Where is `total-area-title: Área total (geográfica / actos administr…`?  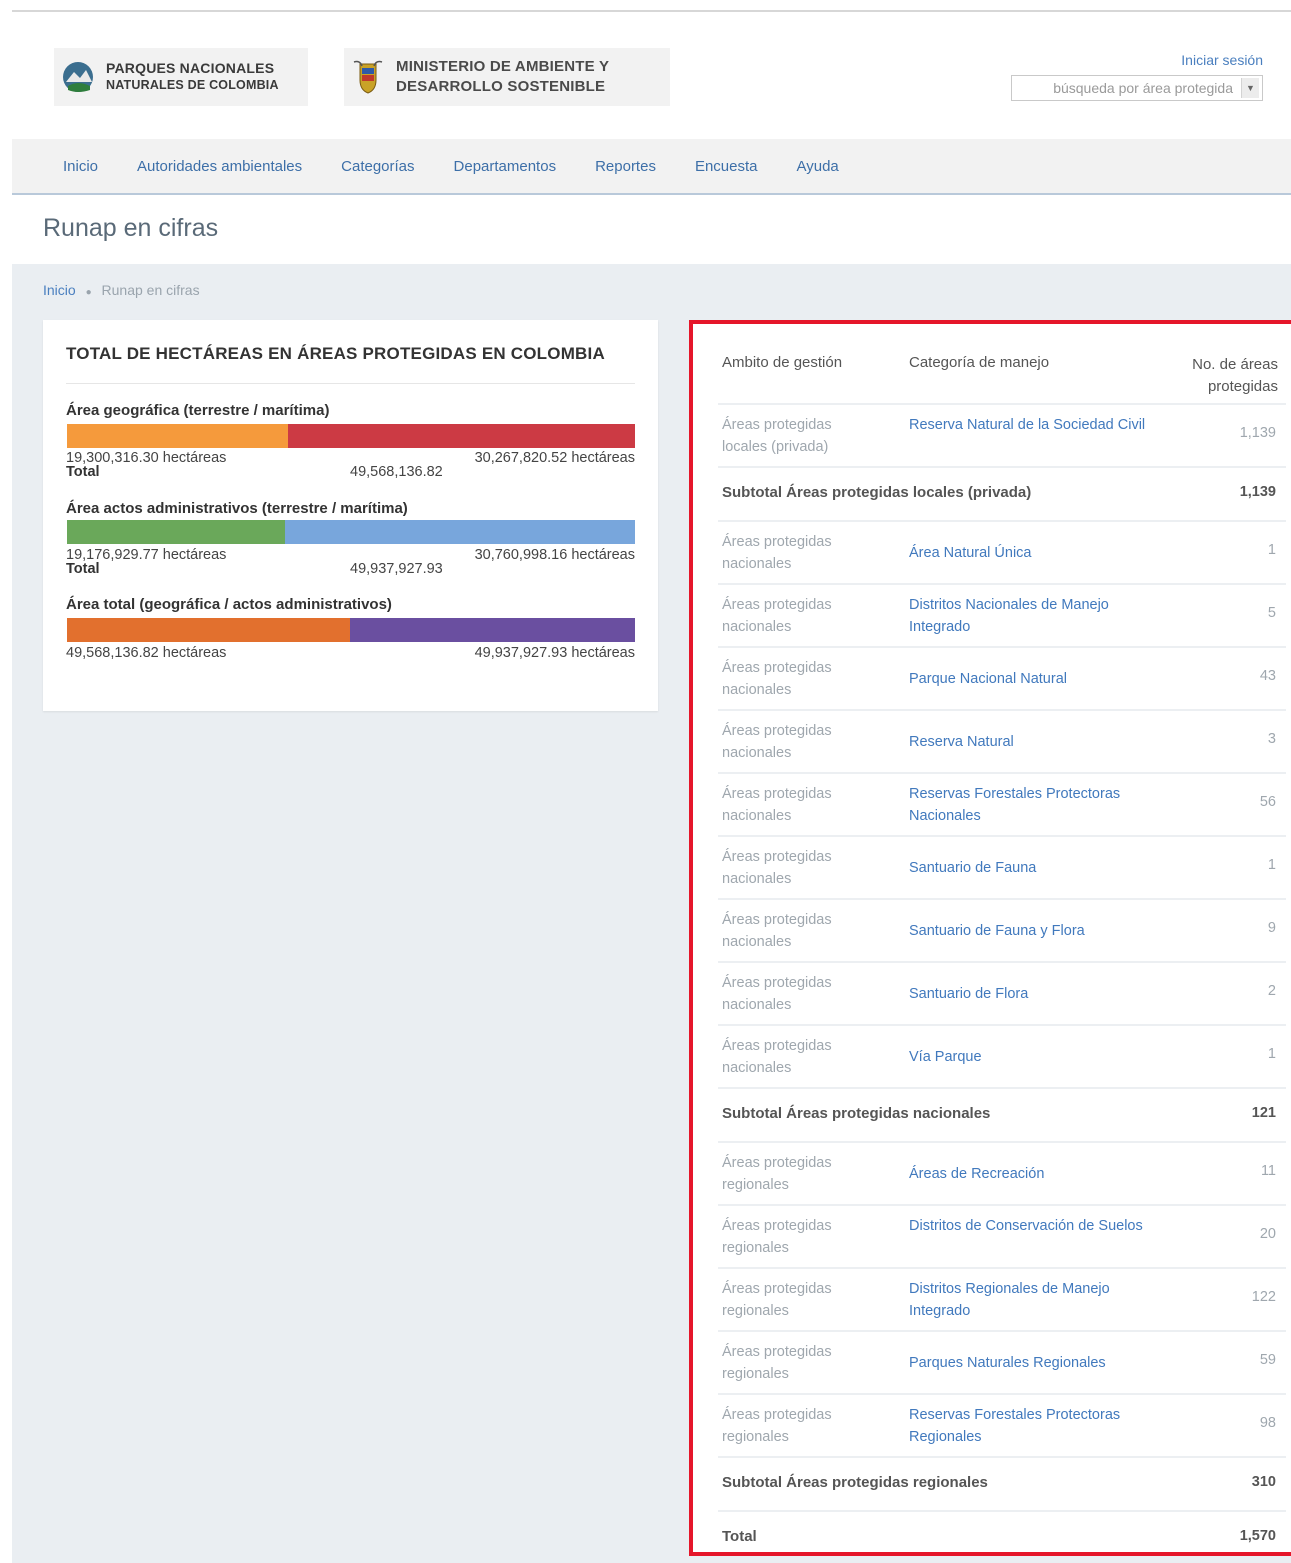 total-area-title: Área total (geográfica / actos administr… is located at coordinates (229, 604).